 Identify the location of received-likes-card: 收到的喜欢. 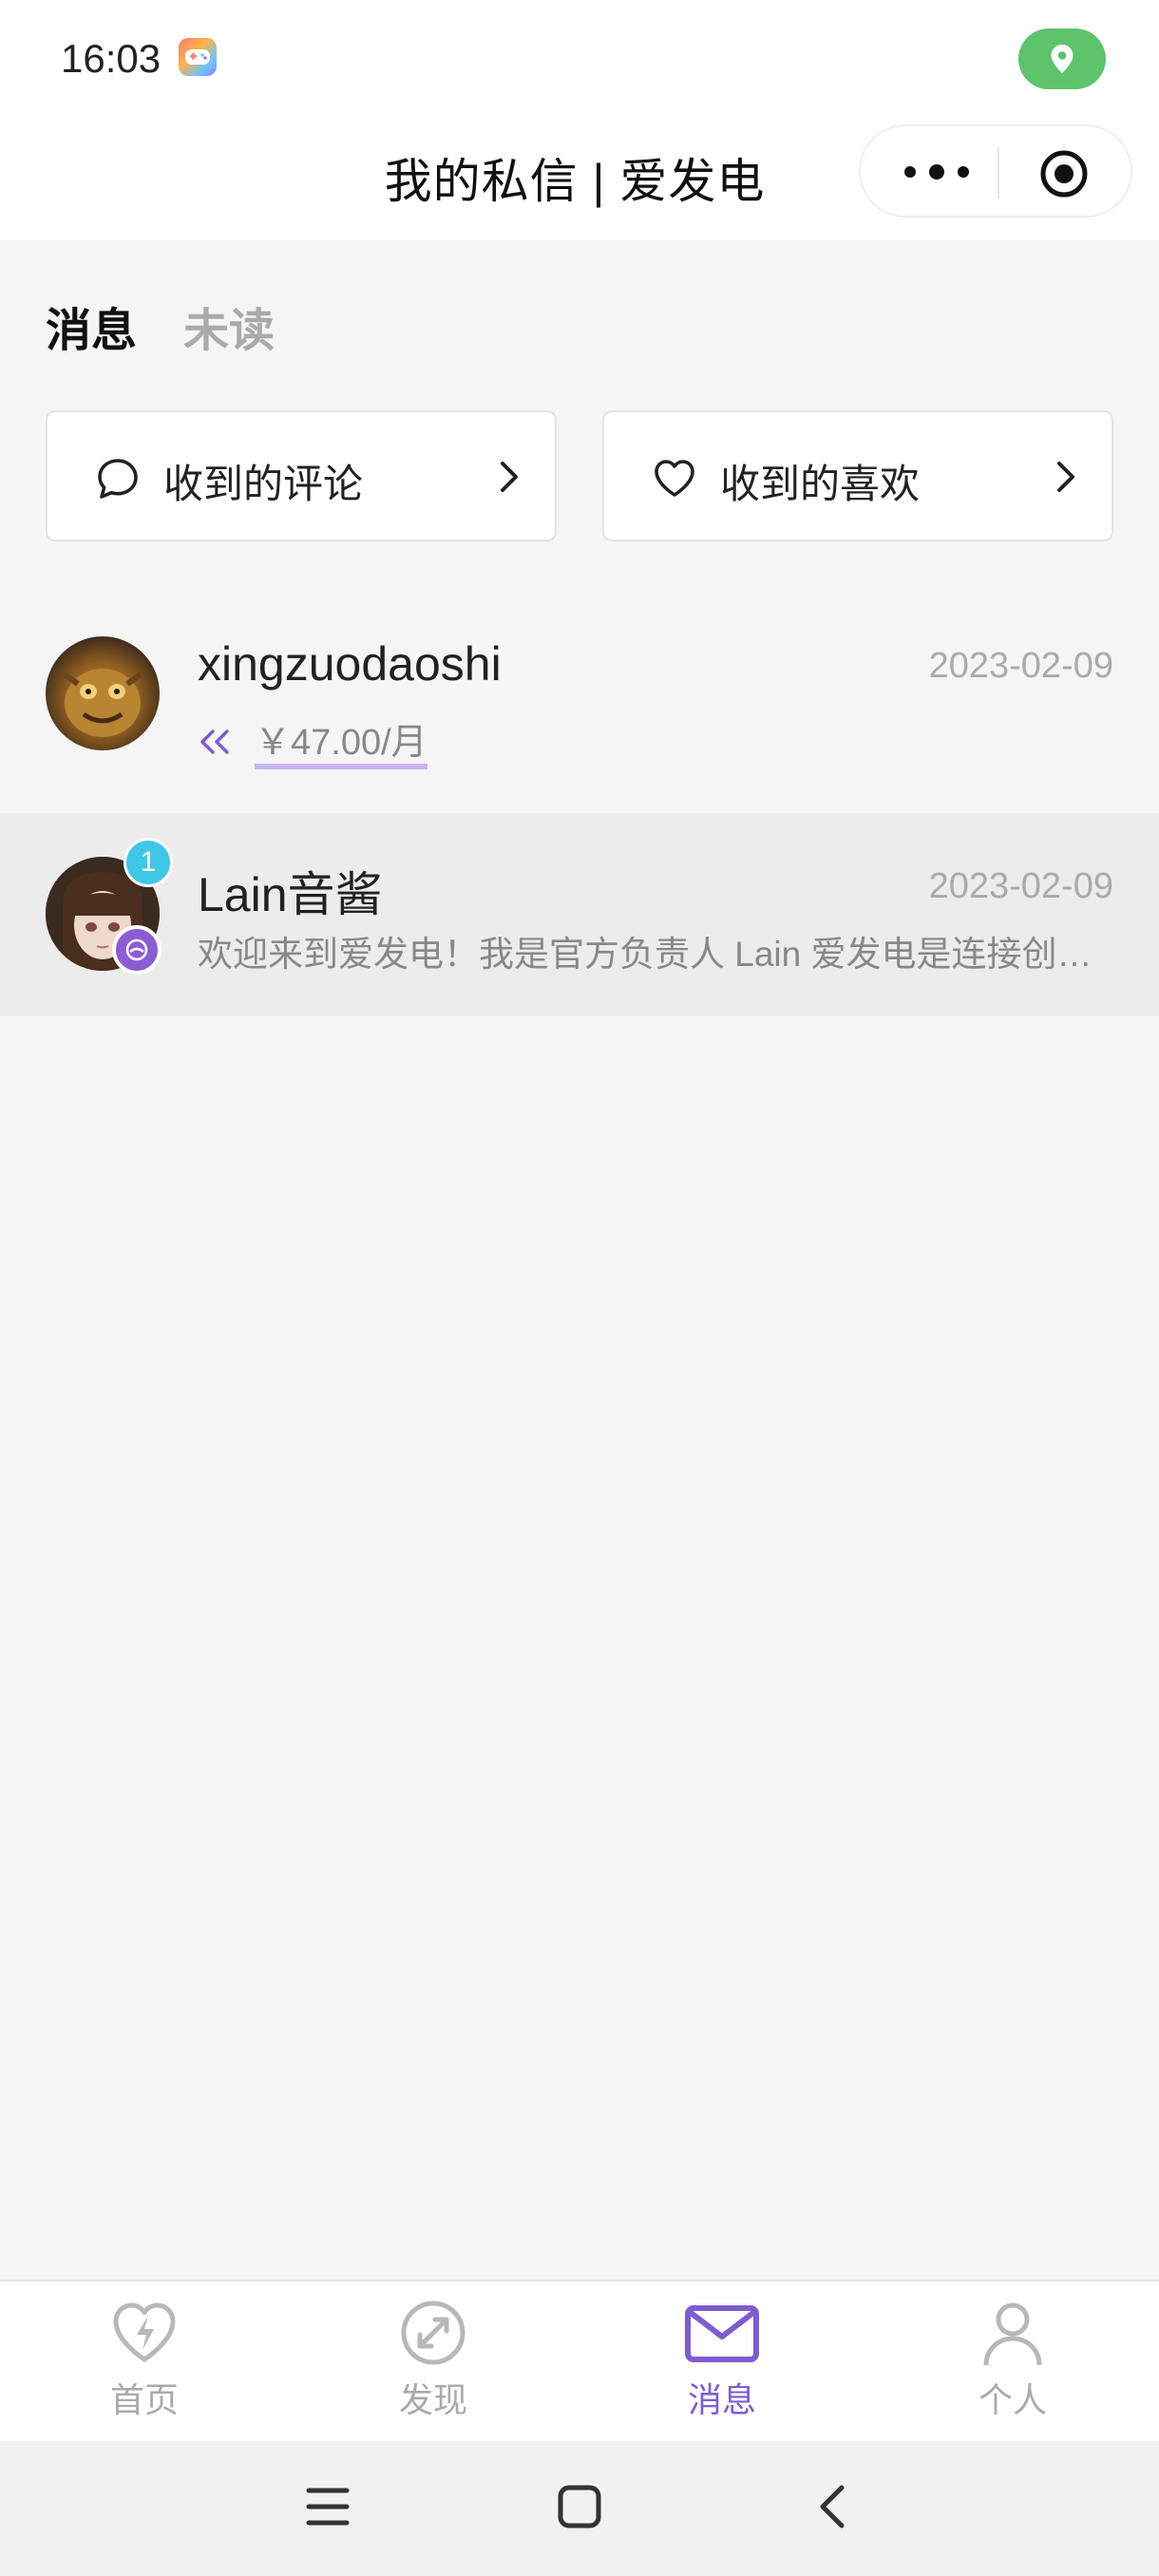
(857, 475).